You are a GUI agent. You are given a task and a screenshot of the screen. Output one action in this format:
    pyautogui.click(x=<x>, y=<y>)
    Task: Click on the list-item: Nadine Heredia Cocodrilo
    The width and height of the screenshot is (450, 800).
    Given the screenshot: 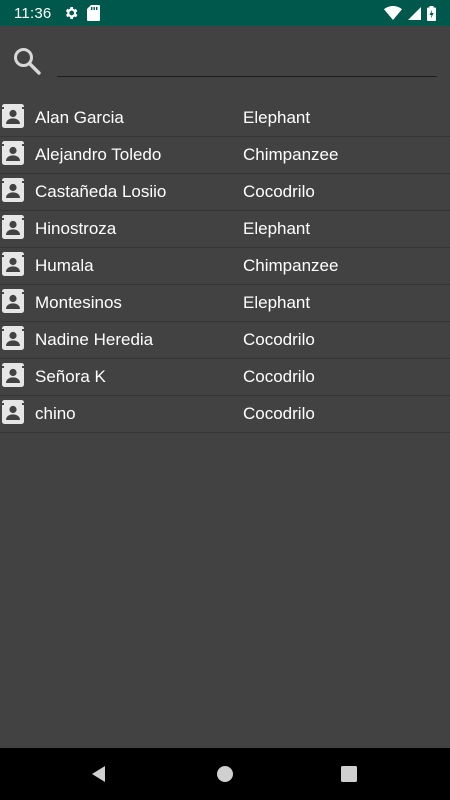 What is the action you would take?
    pyautogui.click(x=225, y=340)
    